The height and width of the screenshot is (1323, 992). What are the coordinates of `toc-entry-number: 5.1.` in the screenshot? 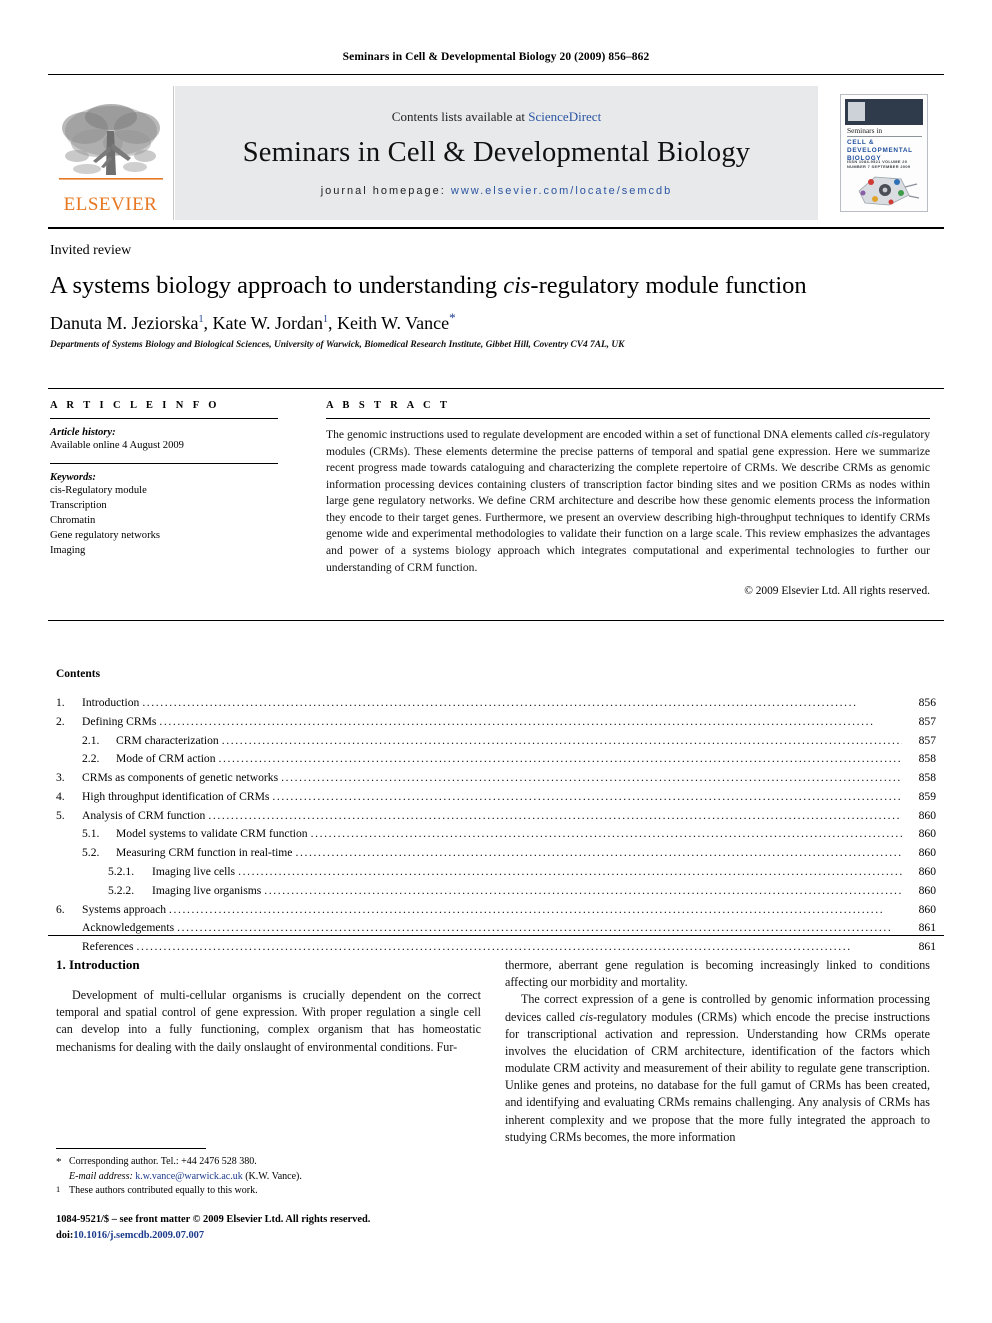 It's located at (91, 834).